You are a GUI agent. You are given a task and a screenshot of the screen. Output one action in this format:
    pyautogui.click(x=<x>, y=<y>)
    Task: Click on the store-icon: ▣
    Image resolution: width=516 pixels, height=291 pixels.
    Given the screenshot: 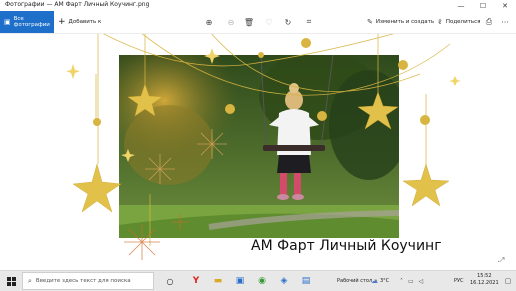 What is the action you would take?
    pyautogui.click(x=240, y=281)
    